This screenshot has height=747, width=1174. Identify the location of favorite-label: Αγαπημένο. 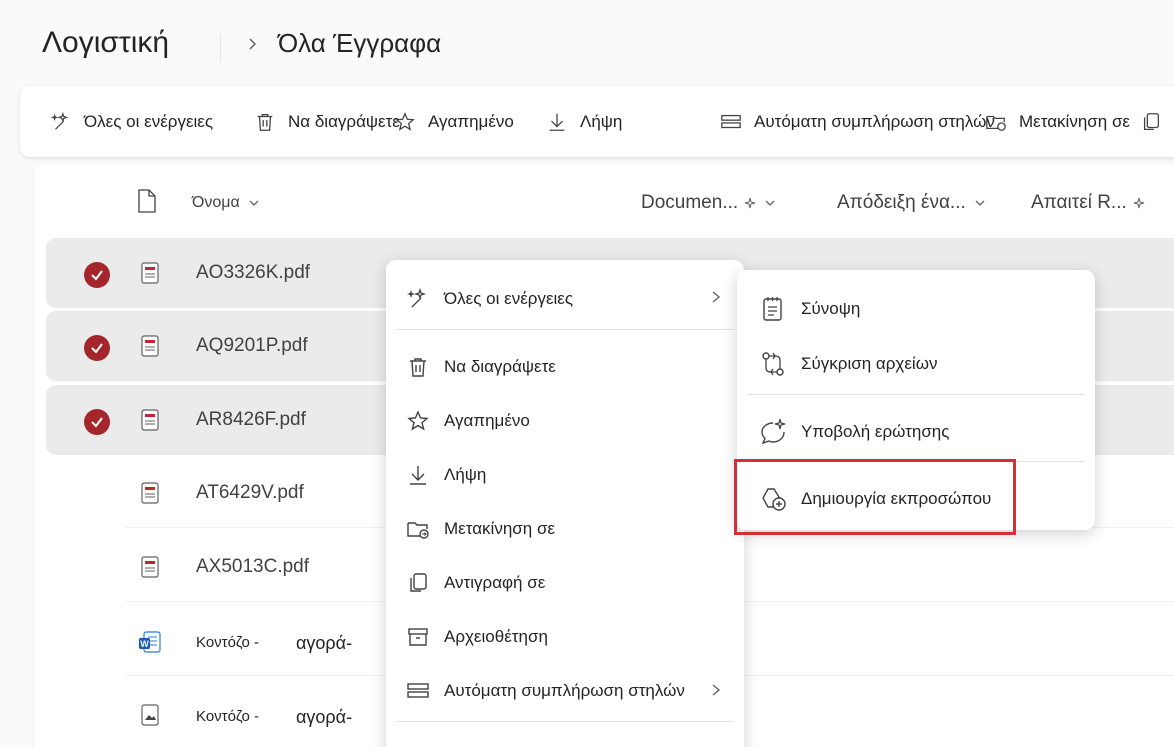
(471, 121).